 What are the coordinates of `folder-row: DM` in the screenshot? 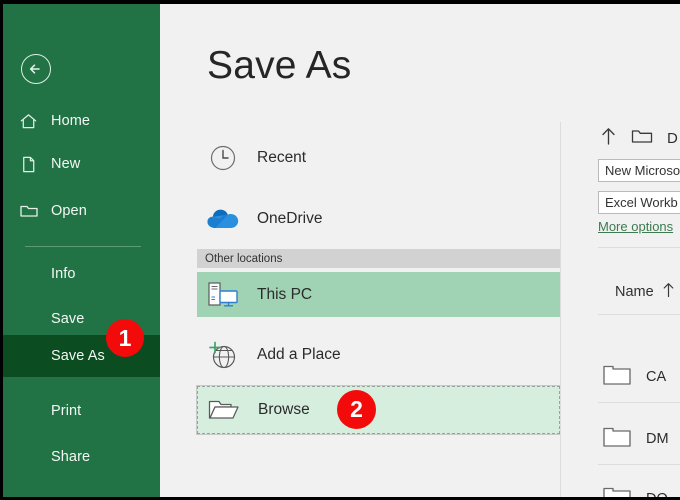 It's located at (641, 439).